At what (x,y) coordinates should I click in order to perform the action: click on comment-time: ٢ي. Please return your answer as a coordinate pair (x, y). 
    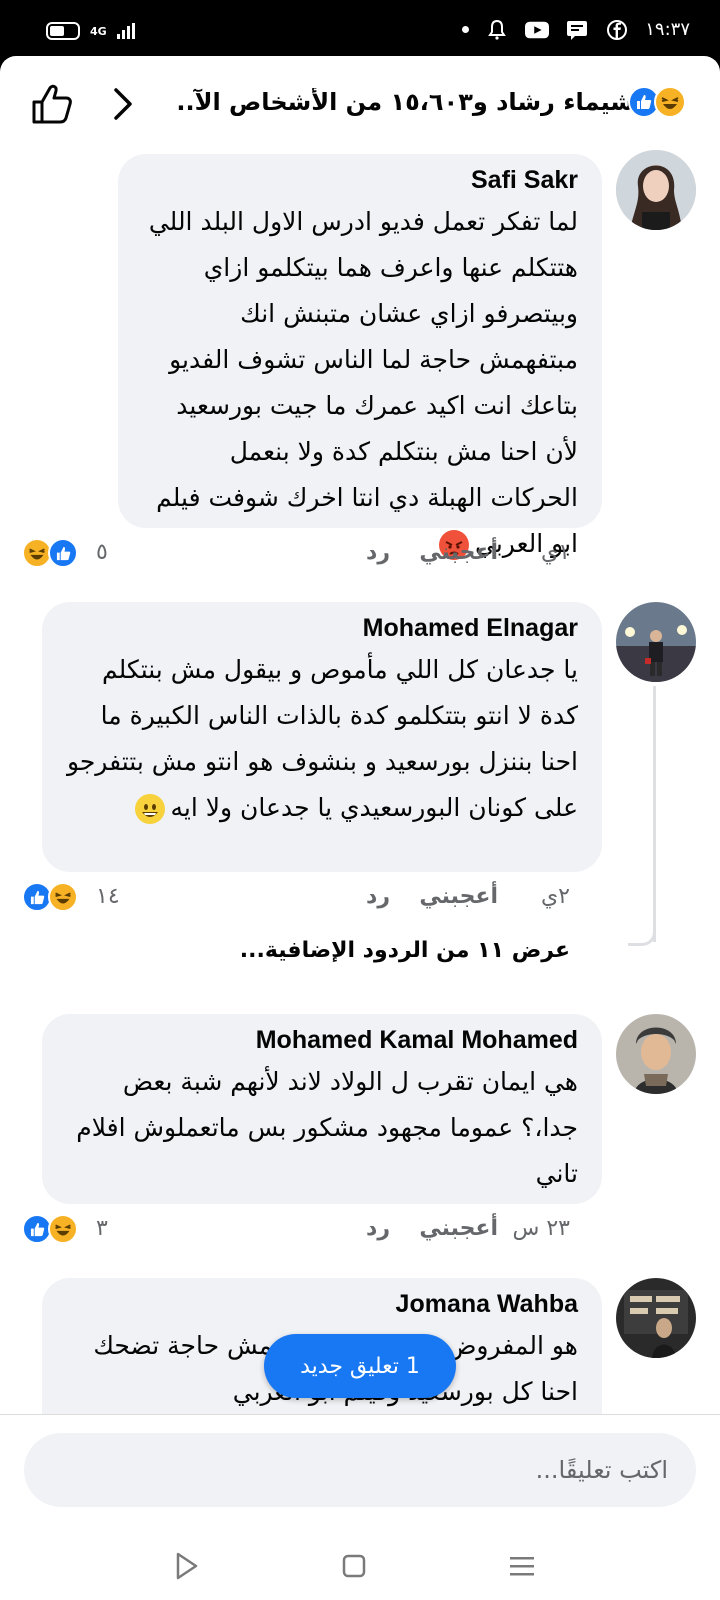
    Looking at the image, I should click on (555, 896).